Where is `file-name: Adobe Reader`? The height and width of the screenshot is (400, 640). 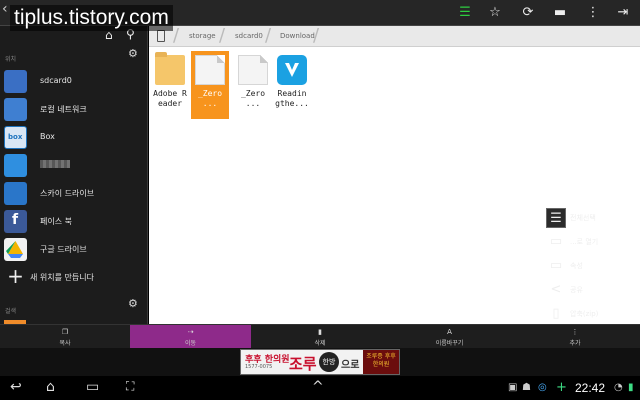
file-name: Adobe Reader is located at coordinates (170, 98).